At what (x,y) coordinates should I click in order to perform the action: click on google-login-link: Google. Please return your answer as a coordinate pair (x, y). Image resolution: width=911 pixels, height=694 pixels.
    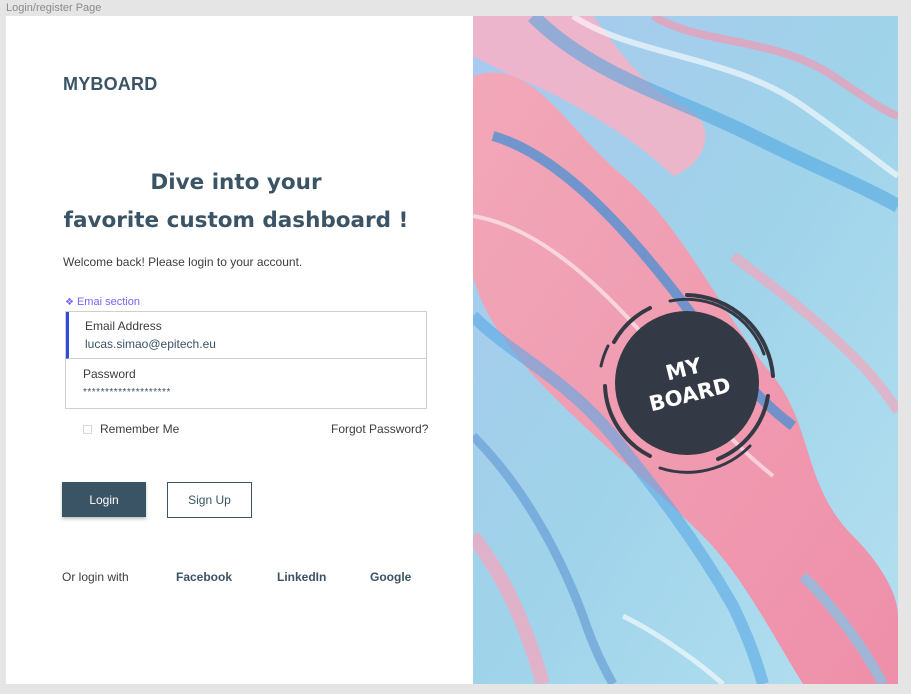
    Looking at the image, I should click on (390, 577).